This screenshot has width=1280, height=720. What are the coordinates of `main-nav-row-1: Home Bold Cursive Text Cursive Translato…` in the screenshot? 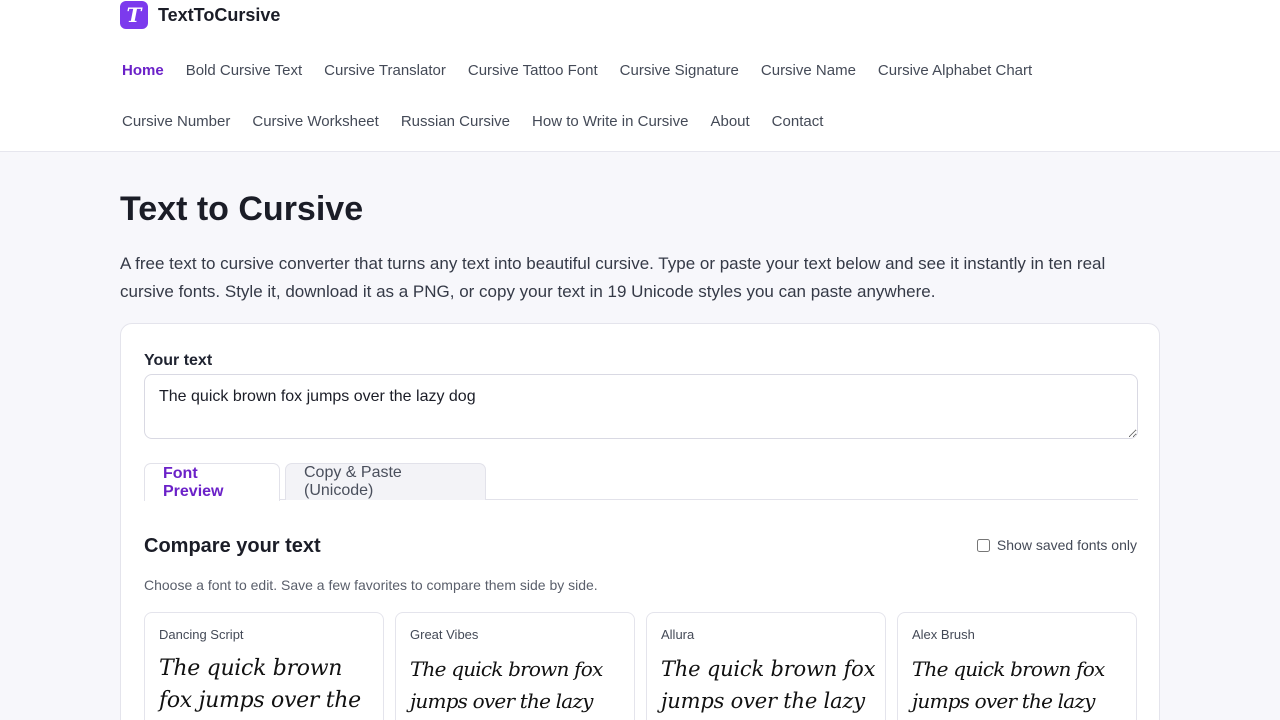 It's located at (588, 70).